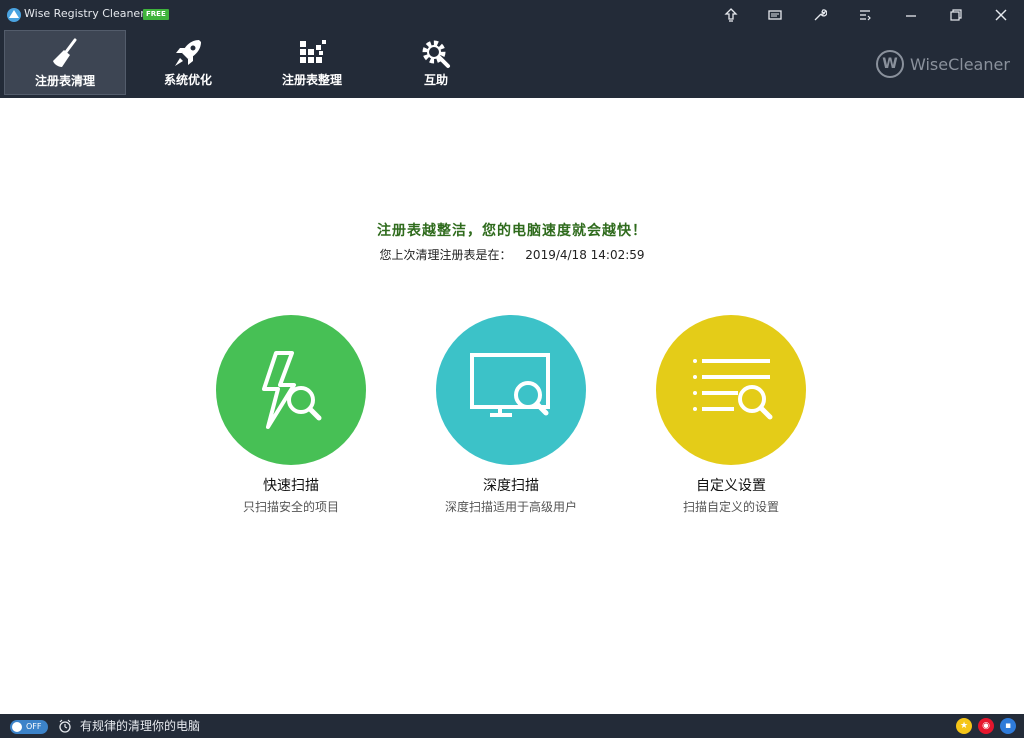 The image size is (1024, 738). I want to click on custom-scan-title: 自定义设置, so click(731, 486).